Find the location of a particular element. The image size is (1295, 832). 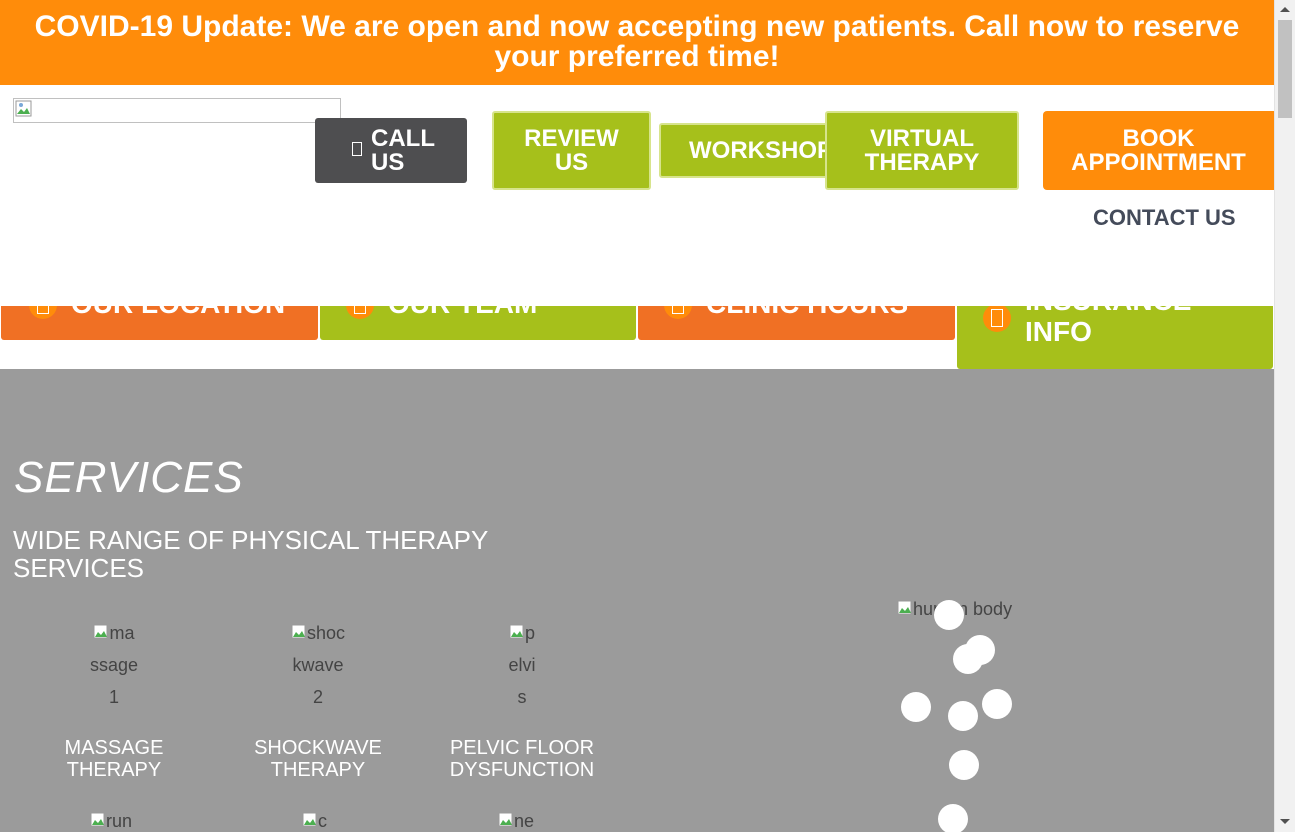

call-us-button: CALL US is located at coordinates (391, 150).